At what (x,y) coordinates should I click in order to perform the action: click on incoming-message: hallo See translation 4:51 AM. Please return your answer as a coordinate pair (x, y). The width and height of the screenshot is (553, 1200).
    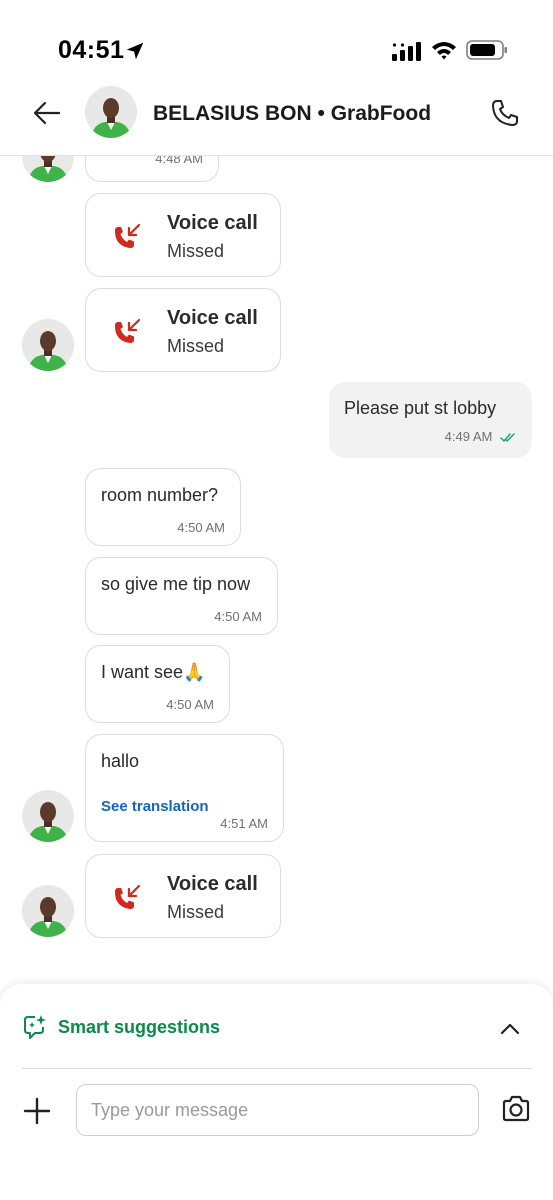
    Looking at the image, I should click on (184, 788).